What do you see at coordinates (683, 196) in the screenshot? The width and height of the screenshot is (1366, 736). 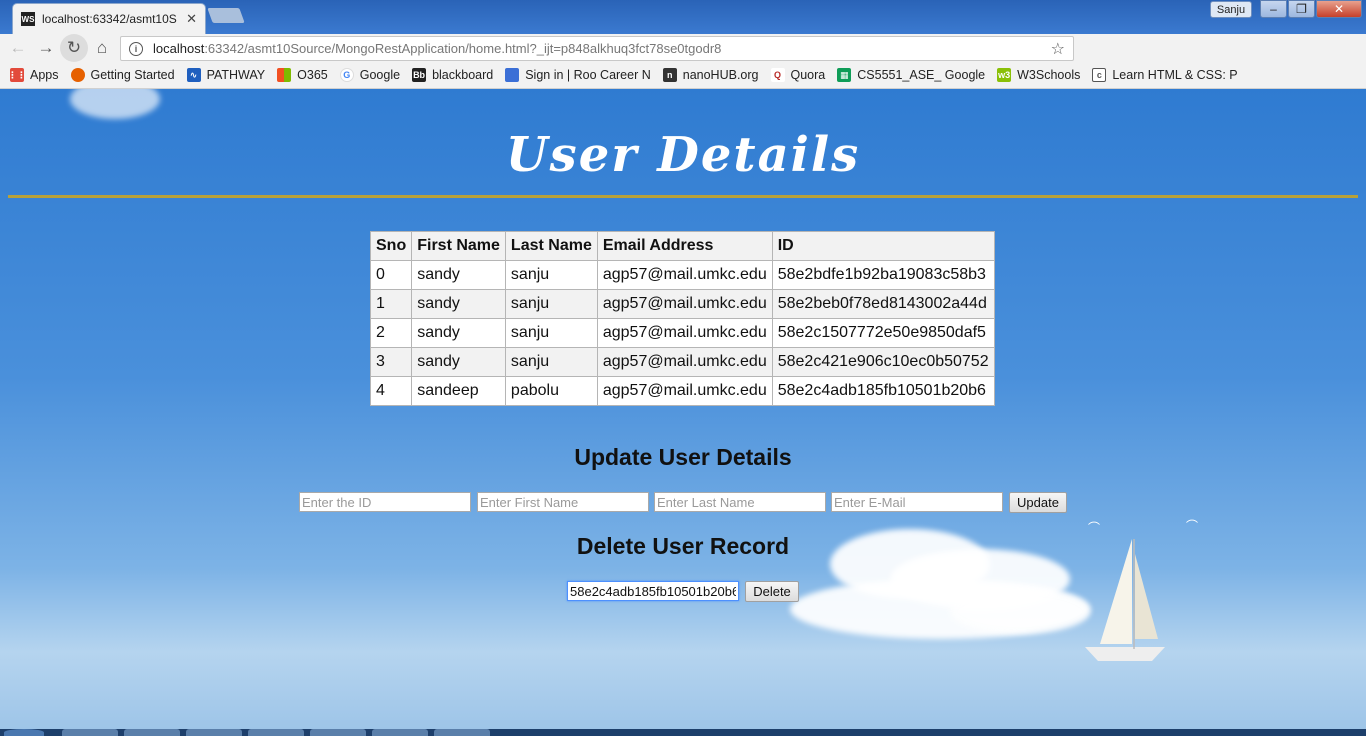 I see `title-divider` at bounding box center [683, 196].